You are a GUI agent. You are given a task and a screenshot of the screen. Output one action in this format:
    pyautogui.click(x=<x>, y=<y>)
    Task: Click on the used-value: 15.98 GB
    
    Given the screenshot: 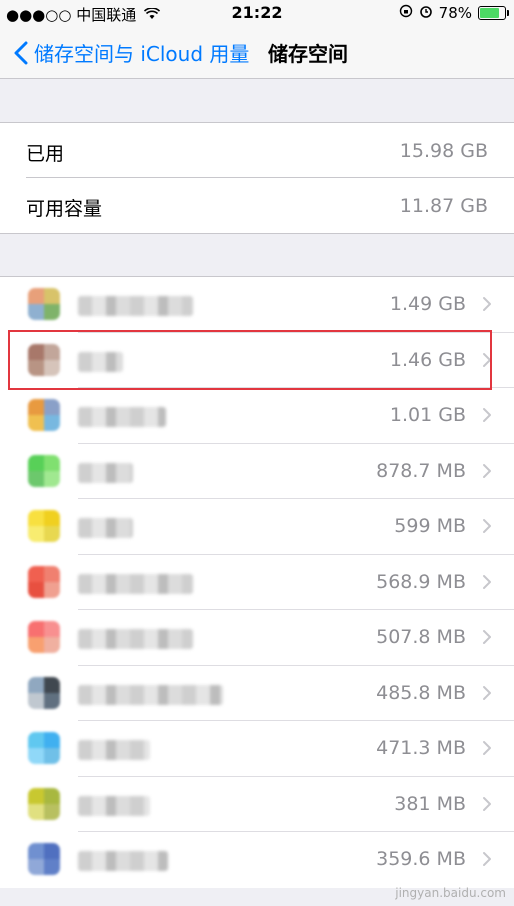 What is the action you would take?
    pyautogui.click(x=443, y=151)
    